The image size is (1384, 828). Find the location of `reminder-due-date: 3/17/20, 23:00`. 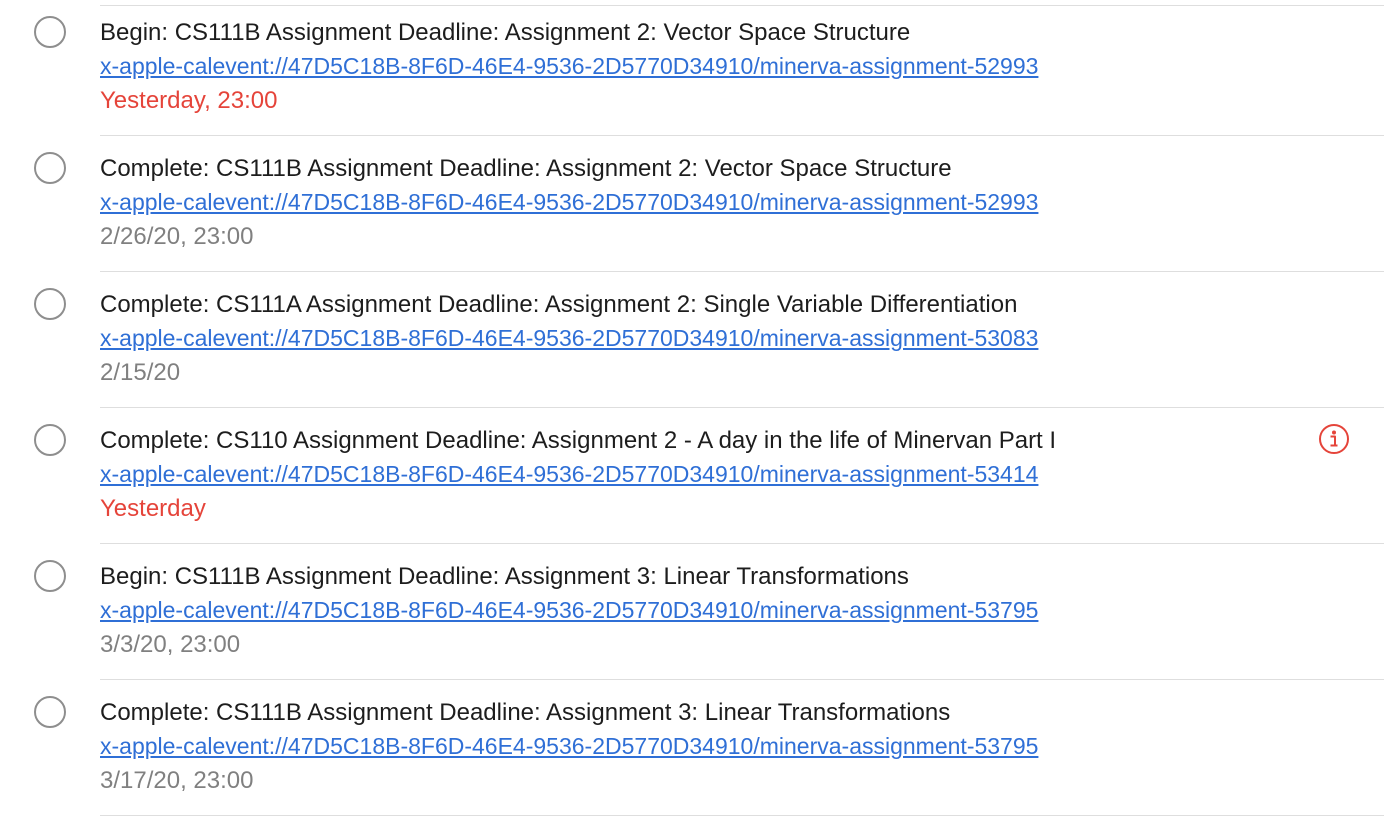

reminder-due-date: 3/17/20, 23:00 is located at coordinates (177, 780).